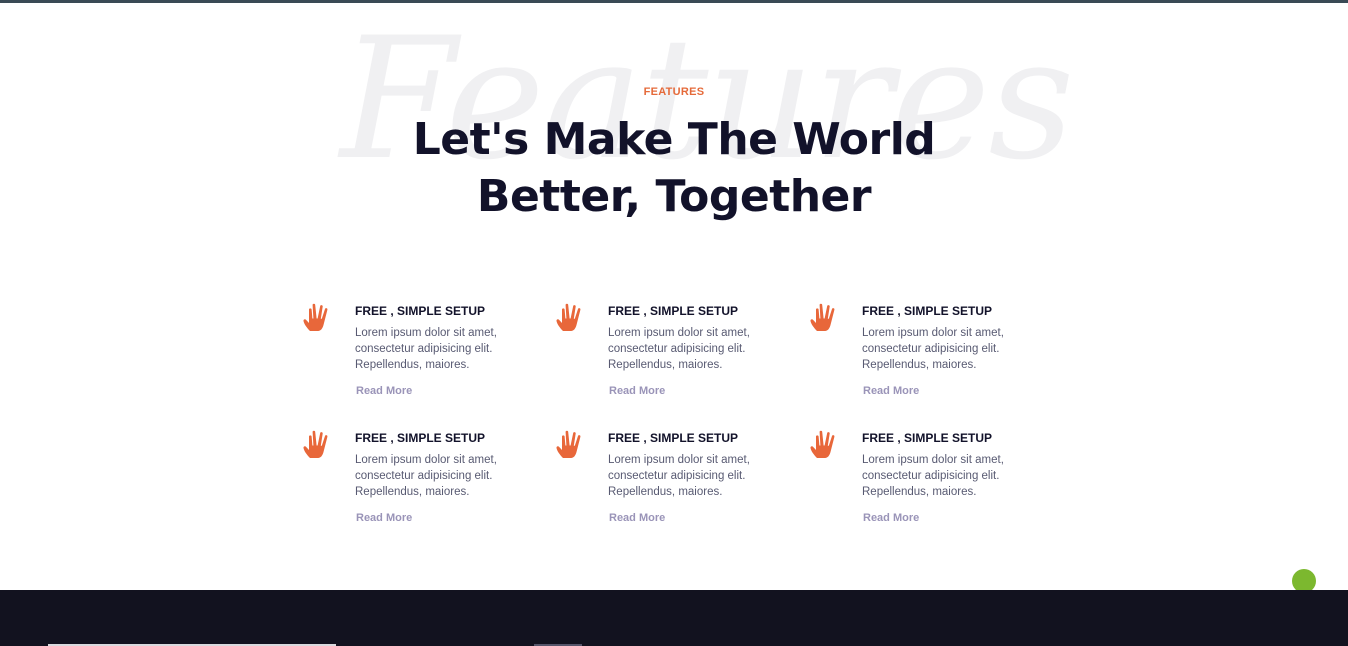 Image resolution: width=1348 pixels, height=646 pixels. Describe the element at coordinates (674, 196) in the screenshot. I see `headline-line-2: Better, Together` at that location.